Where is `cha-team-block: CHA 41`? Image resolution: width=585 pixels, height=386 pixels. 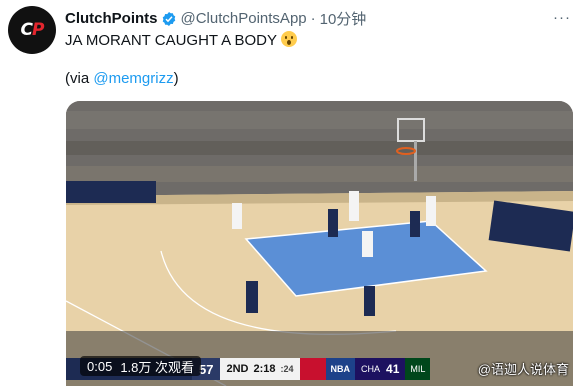
cha-team-block: CHA 41 is located at coordinates (380, 369).